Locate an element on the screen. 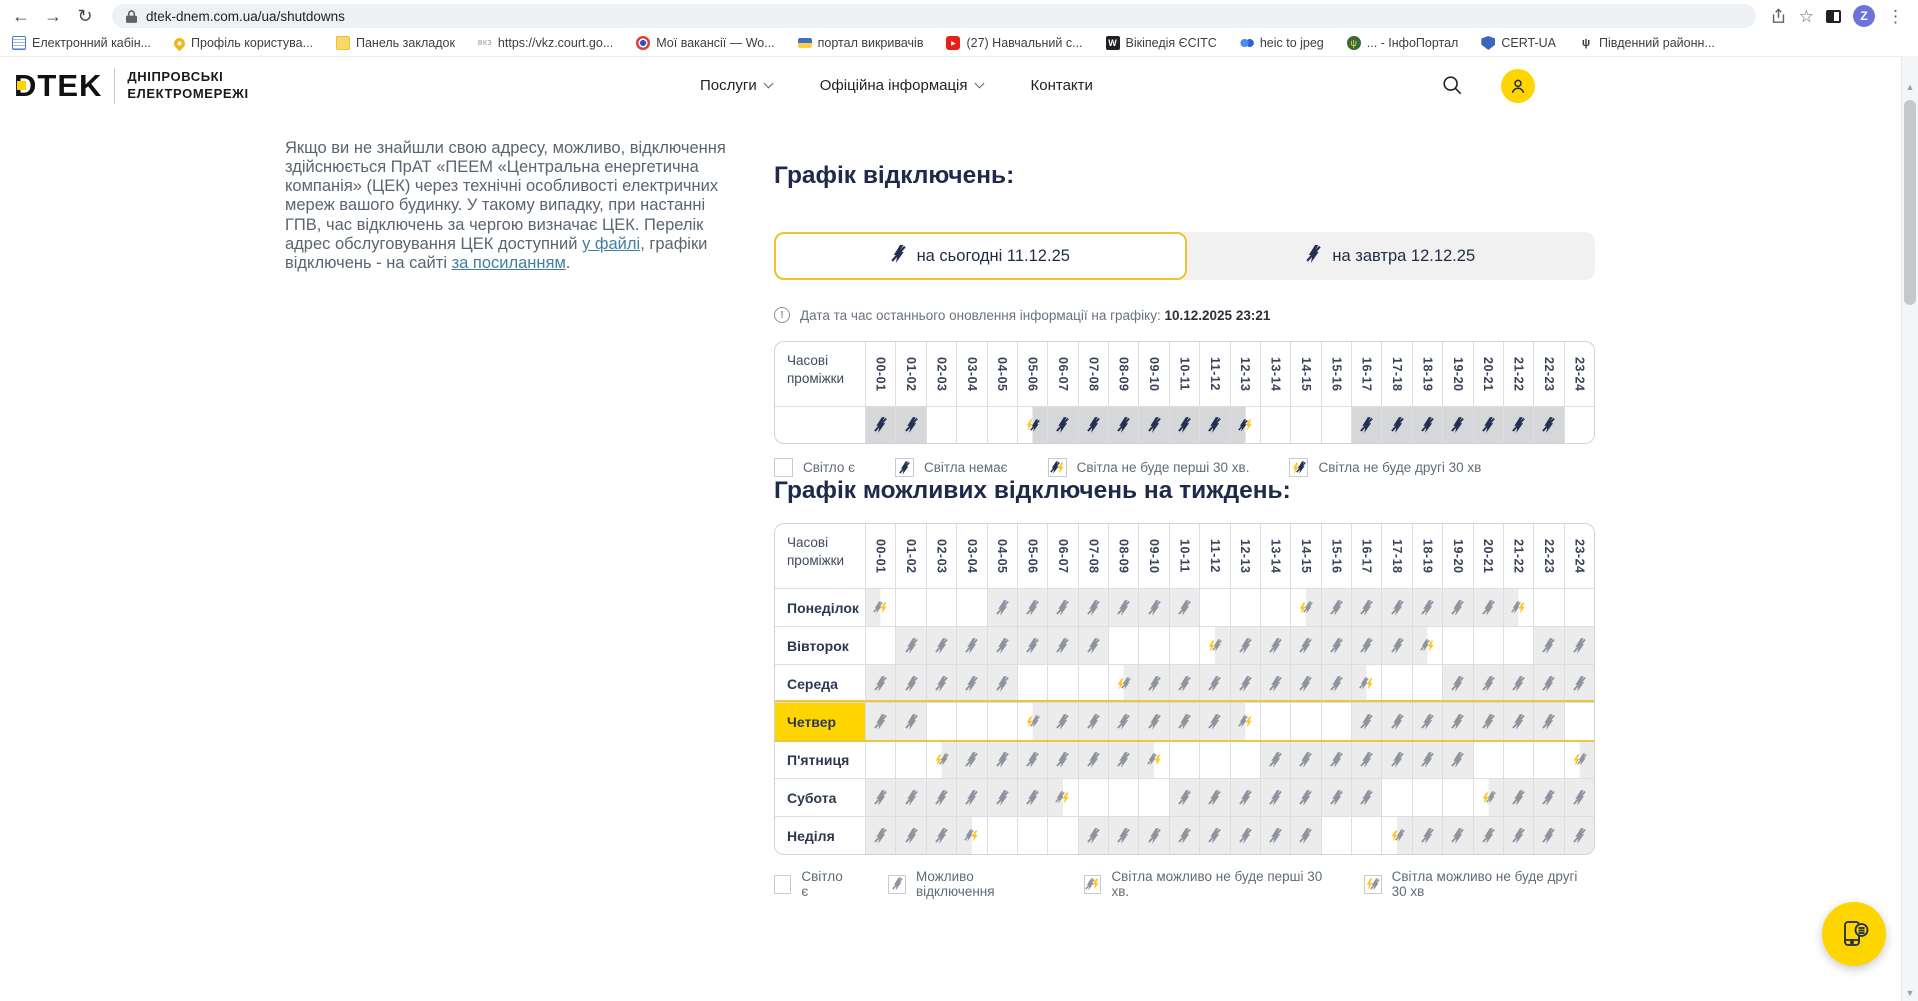 Image resolution: width=1918 pixels, height=1001 pixels. address-bar: dtek-dnem.com.ua/ua/shutdowns is located at coordinates (934, 16).